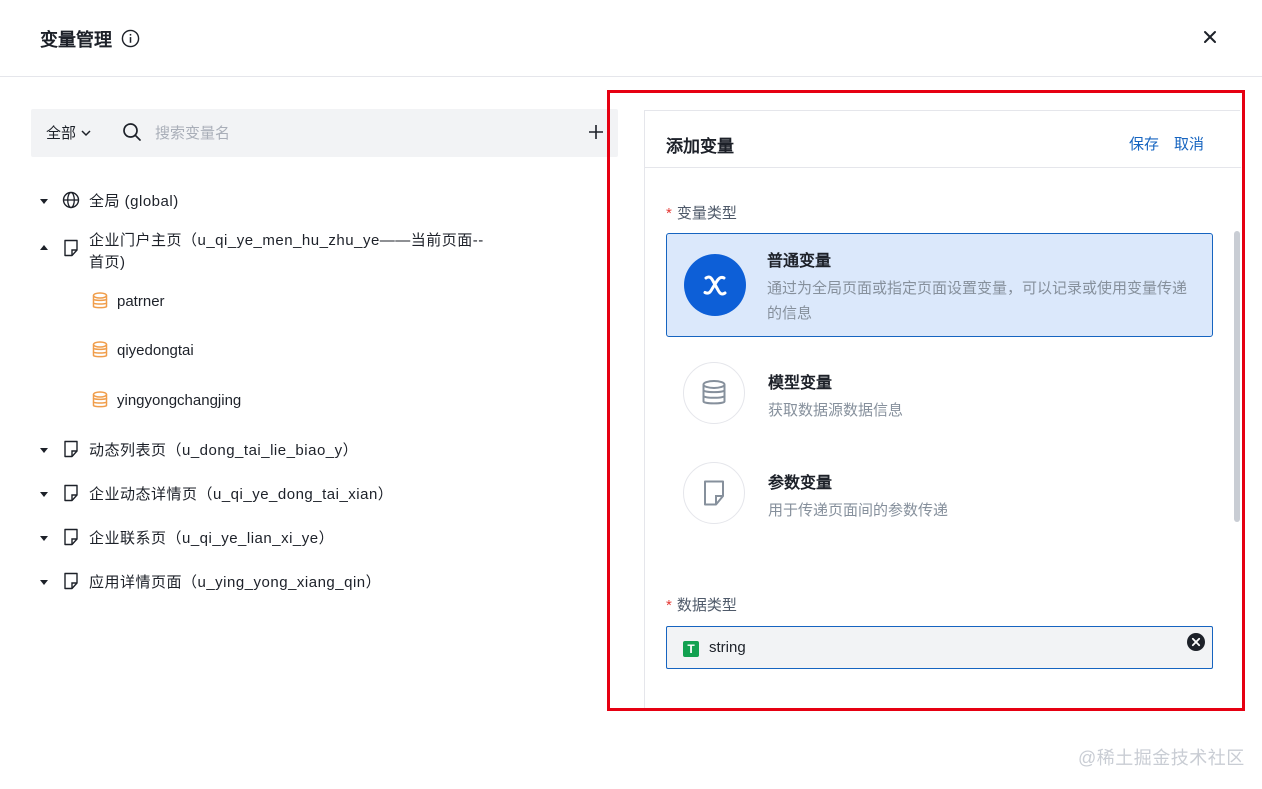 This screenshot has height=789, width=1262. Describe the element at coordinates (1196, 642) in the screenshot. I see `clear-icon` at that location.